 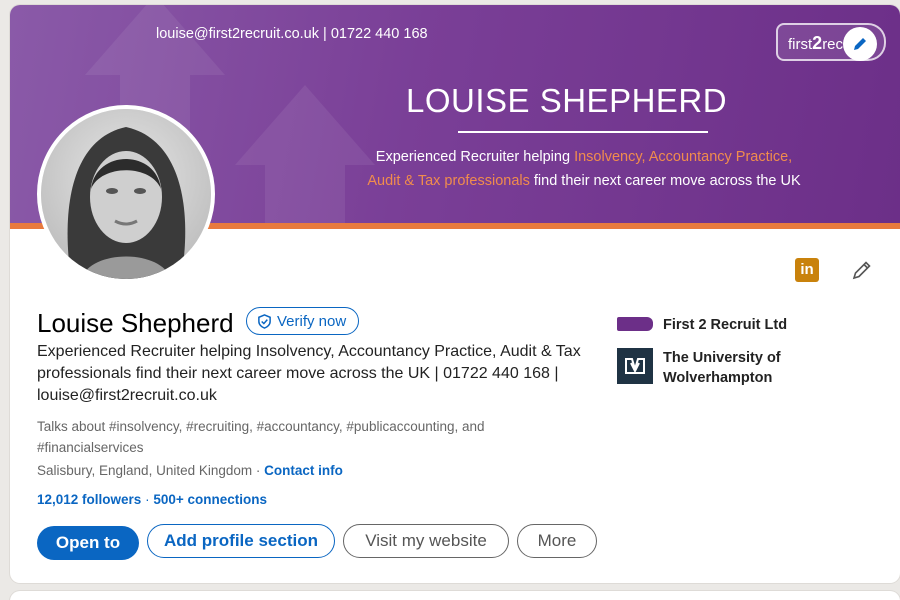 I want to click on add-profile-section-button: Add profile section, so click(x=241, y=541).